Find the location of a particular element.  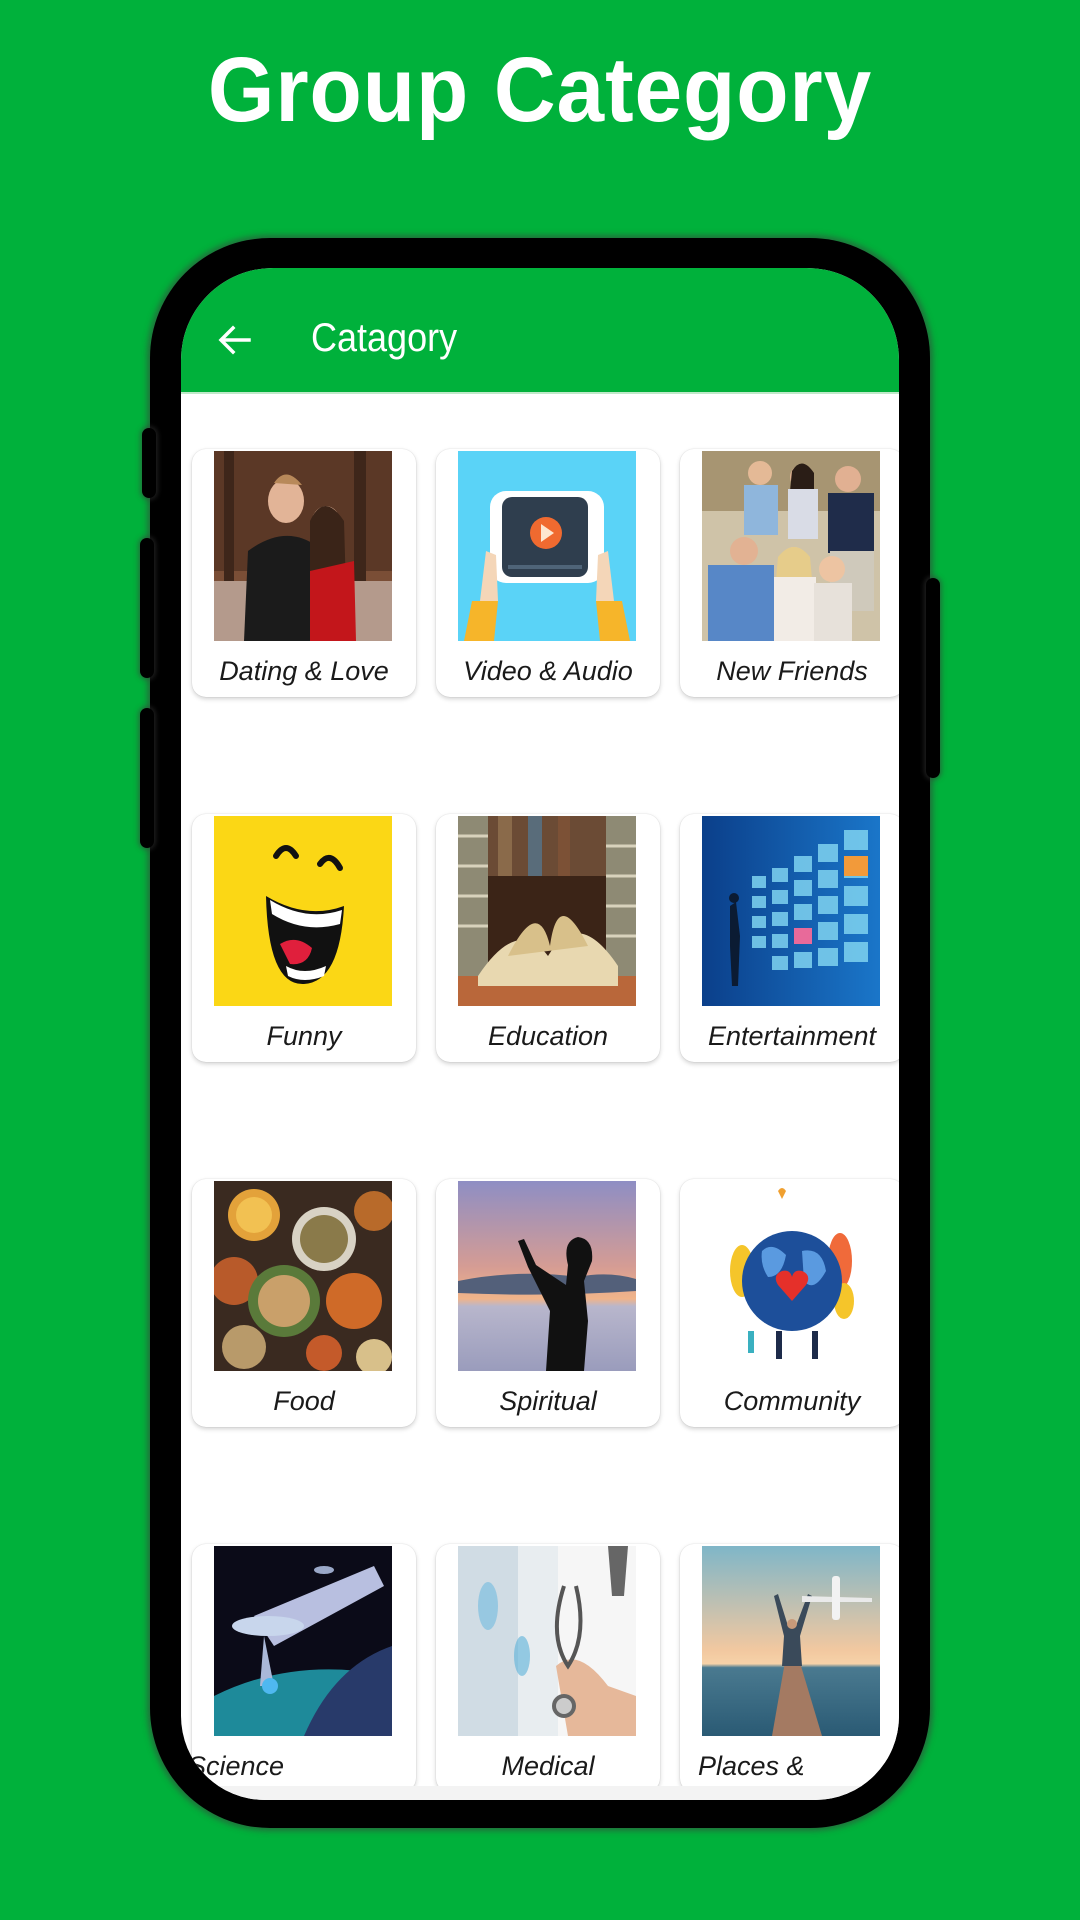

category-image-medical is located at coordinates (547, 1641).